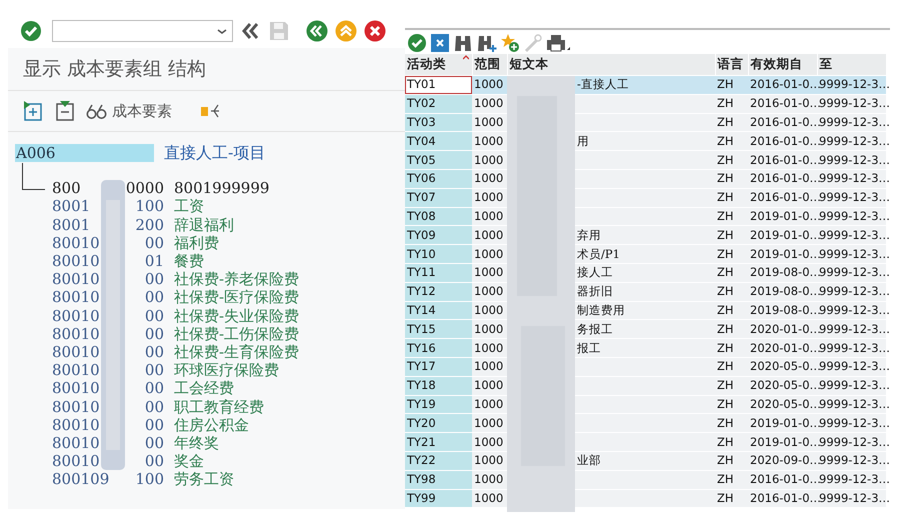 This screenshot has width=915, height=515. I want to click on table-cell: TY22, so click(438, 460).